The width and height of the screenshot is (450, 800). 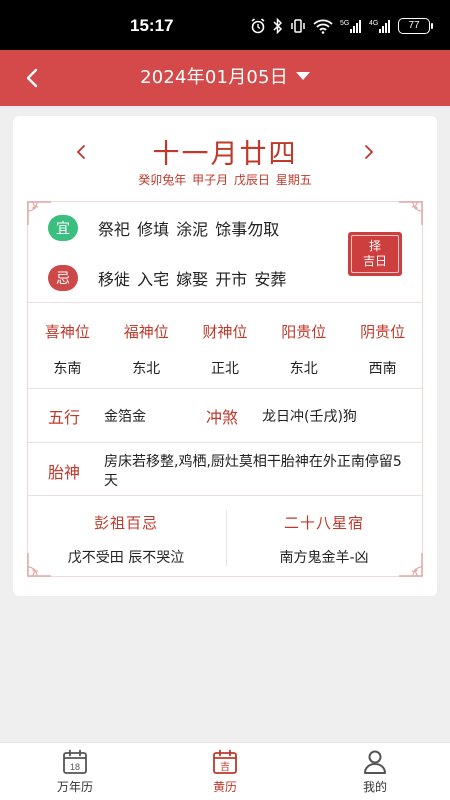 I want to click on status-icons: 5G 4G 77, so click(x=341, y=26).